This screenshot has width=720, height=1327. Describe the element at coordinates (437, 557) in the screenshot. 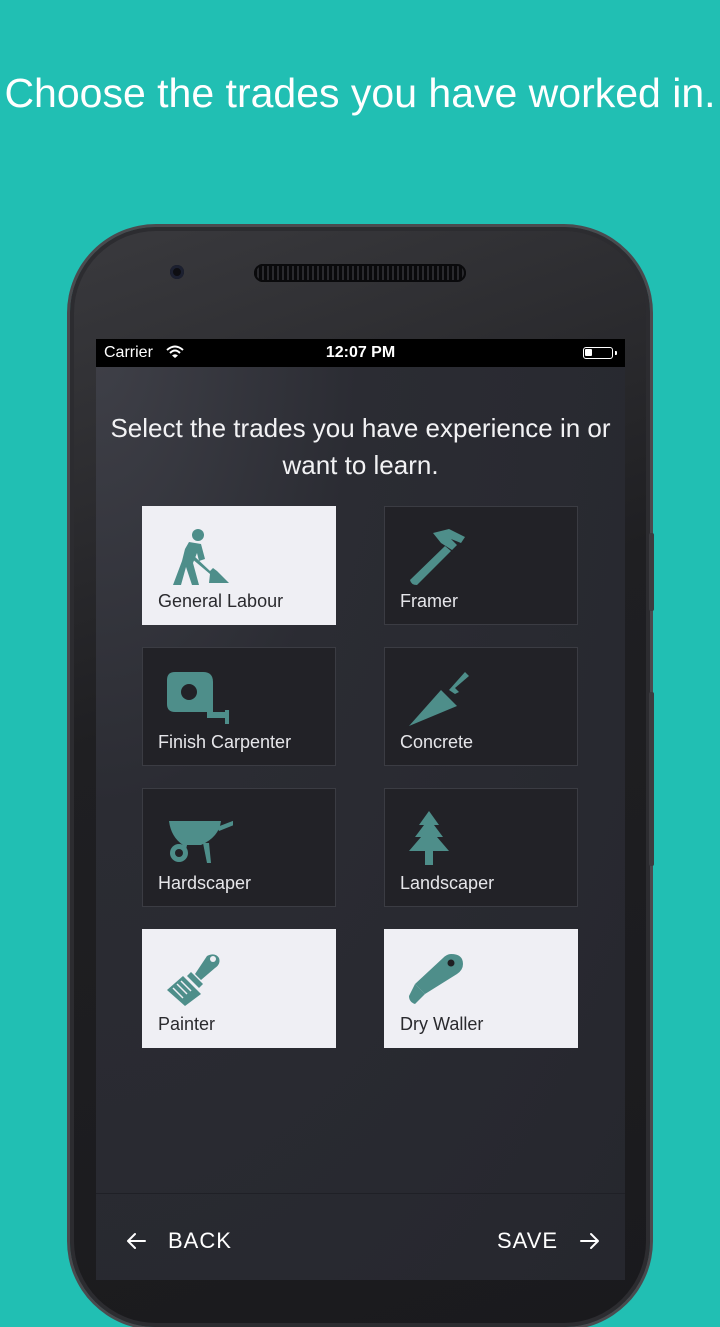

I see `hammer-icon` at that location.